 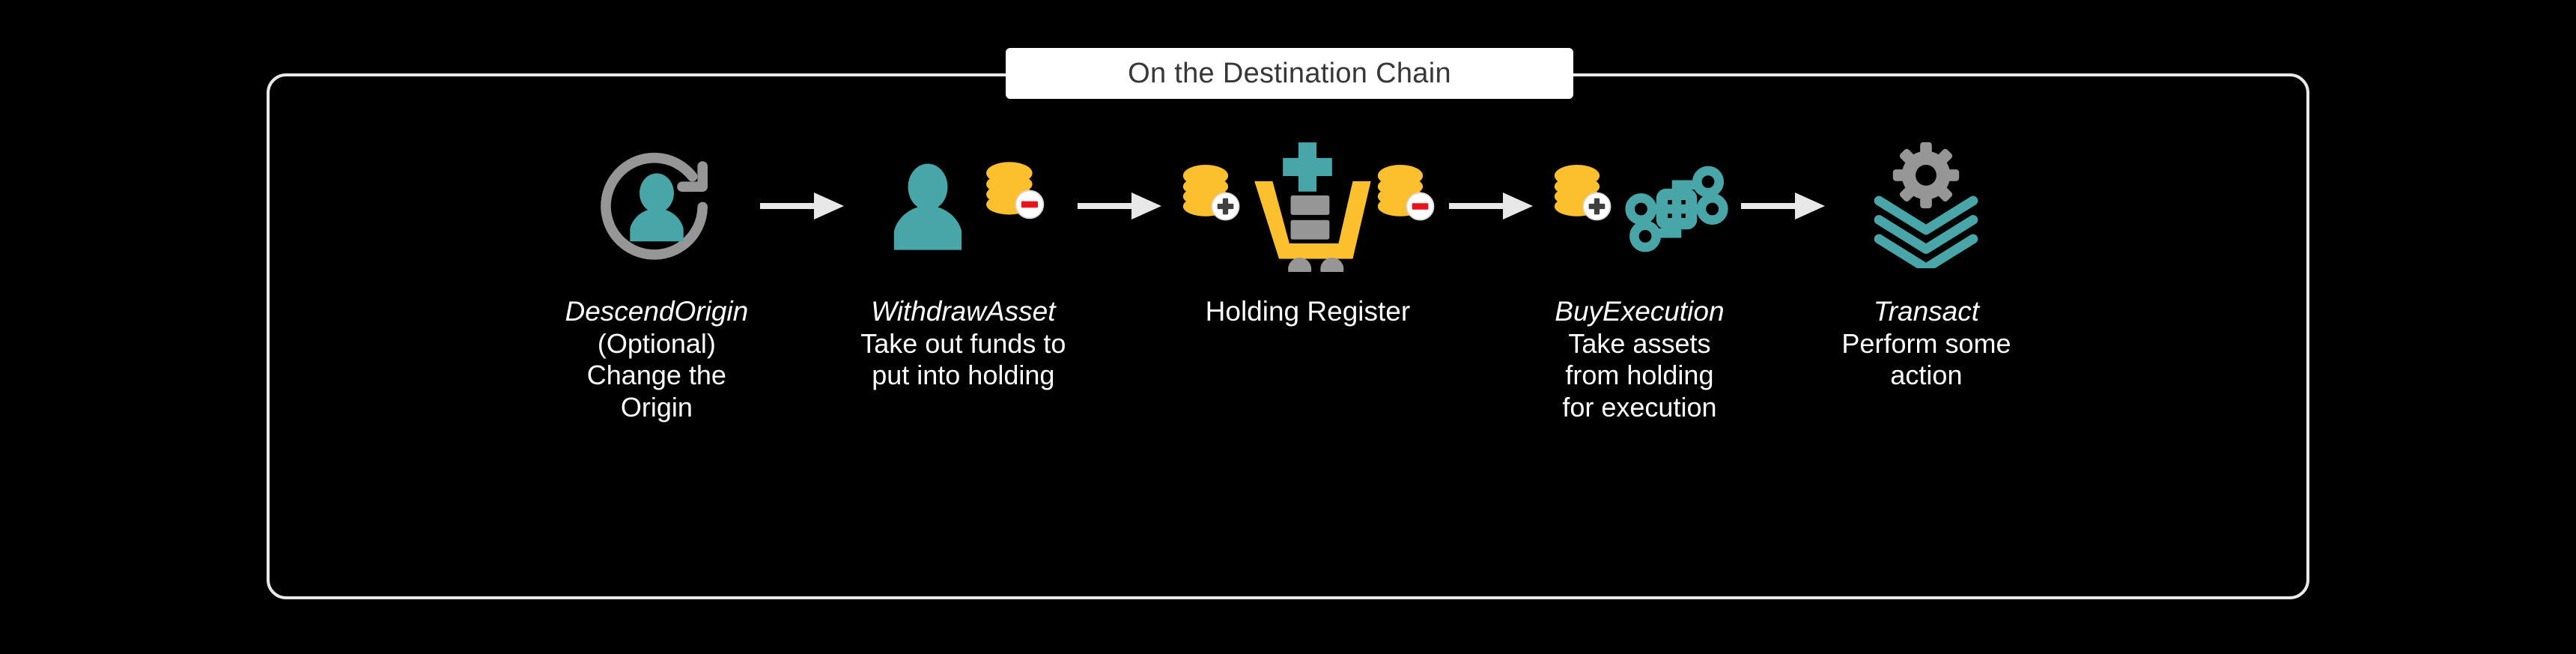 I want to click on stage-name: Holding Register, so click(x=1308, y=312).